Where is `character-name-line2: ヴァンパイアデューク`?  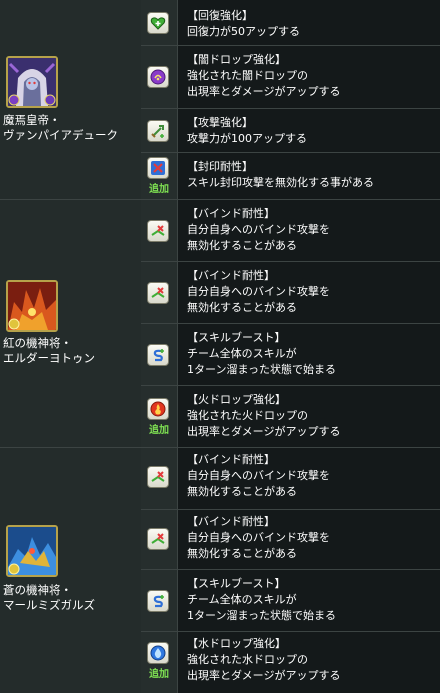 character-name-line2: ヴァンパイアデューク is located at coordinates (60, 135).